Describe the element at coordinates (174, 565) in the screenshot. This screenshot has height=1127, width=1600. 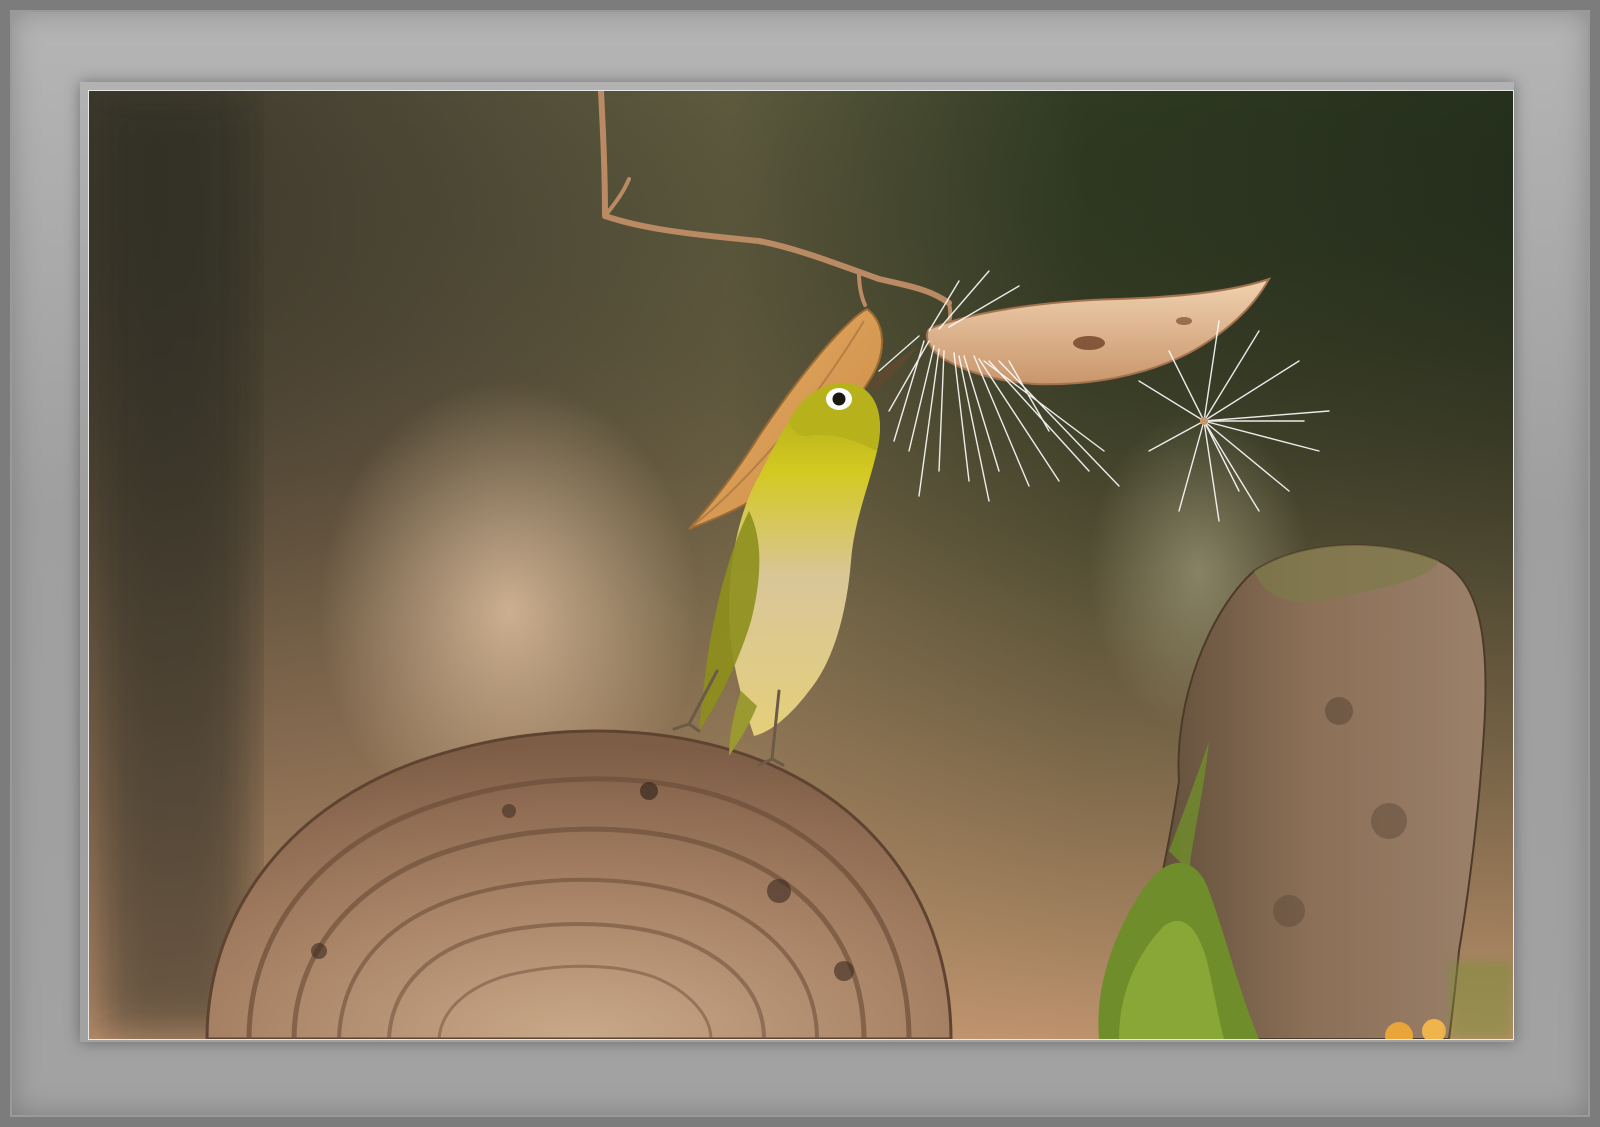
I see `tree-trunk-left` at that location.